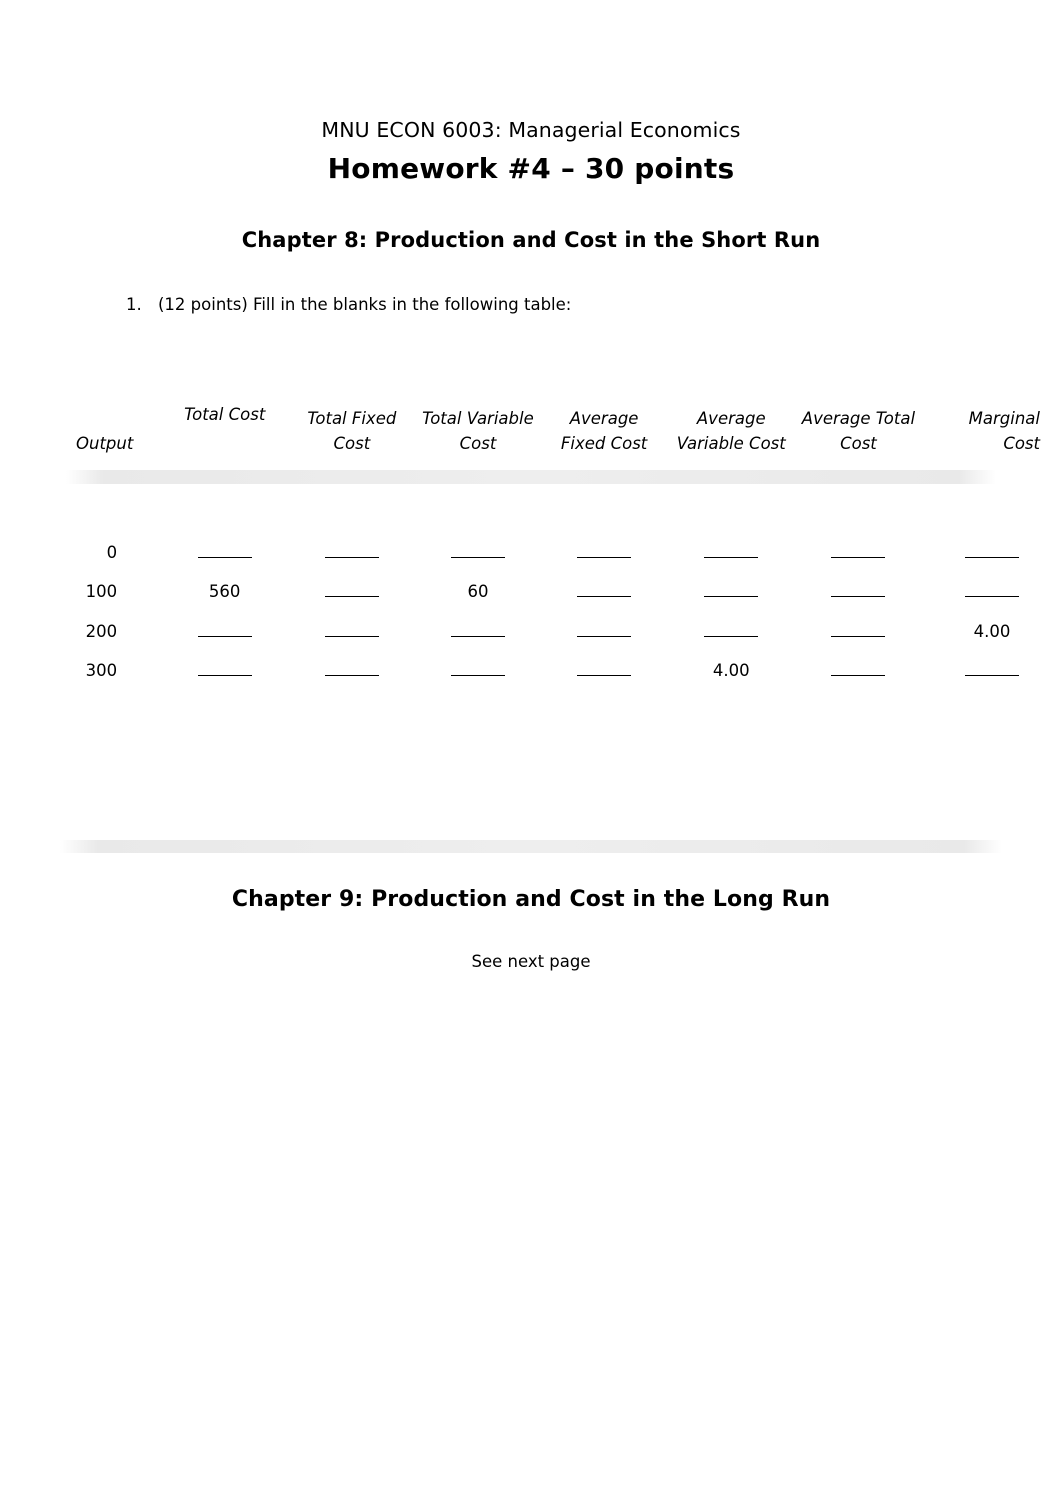 This screenshot has height=1495, width=1062. What do you see at coordinates (1004, 431) in the screenshot?
I see `column-header-marginal-cost: Marginal Cost` at bounding box center [1004, 431].